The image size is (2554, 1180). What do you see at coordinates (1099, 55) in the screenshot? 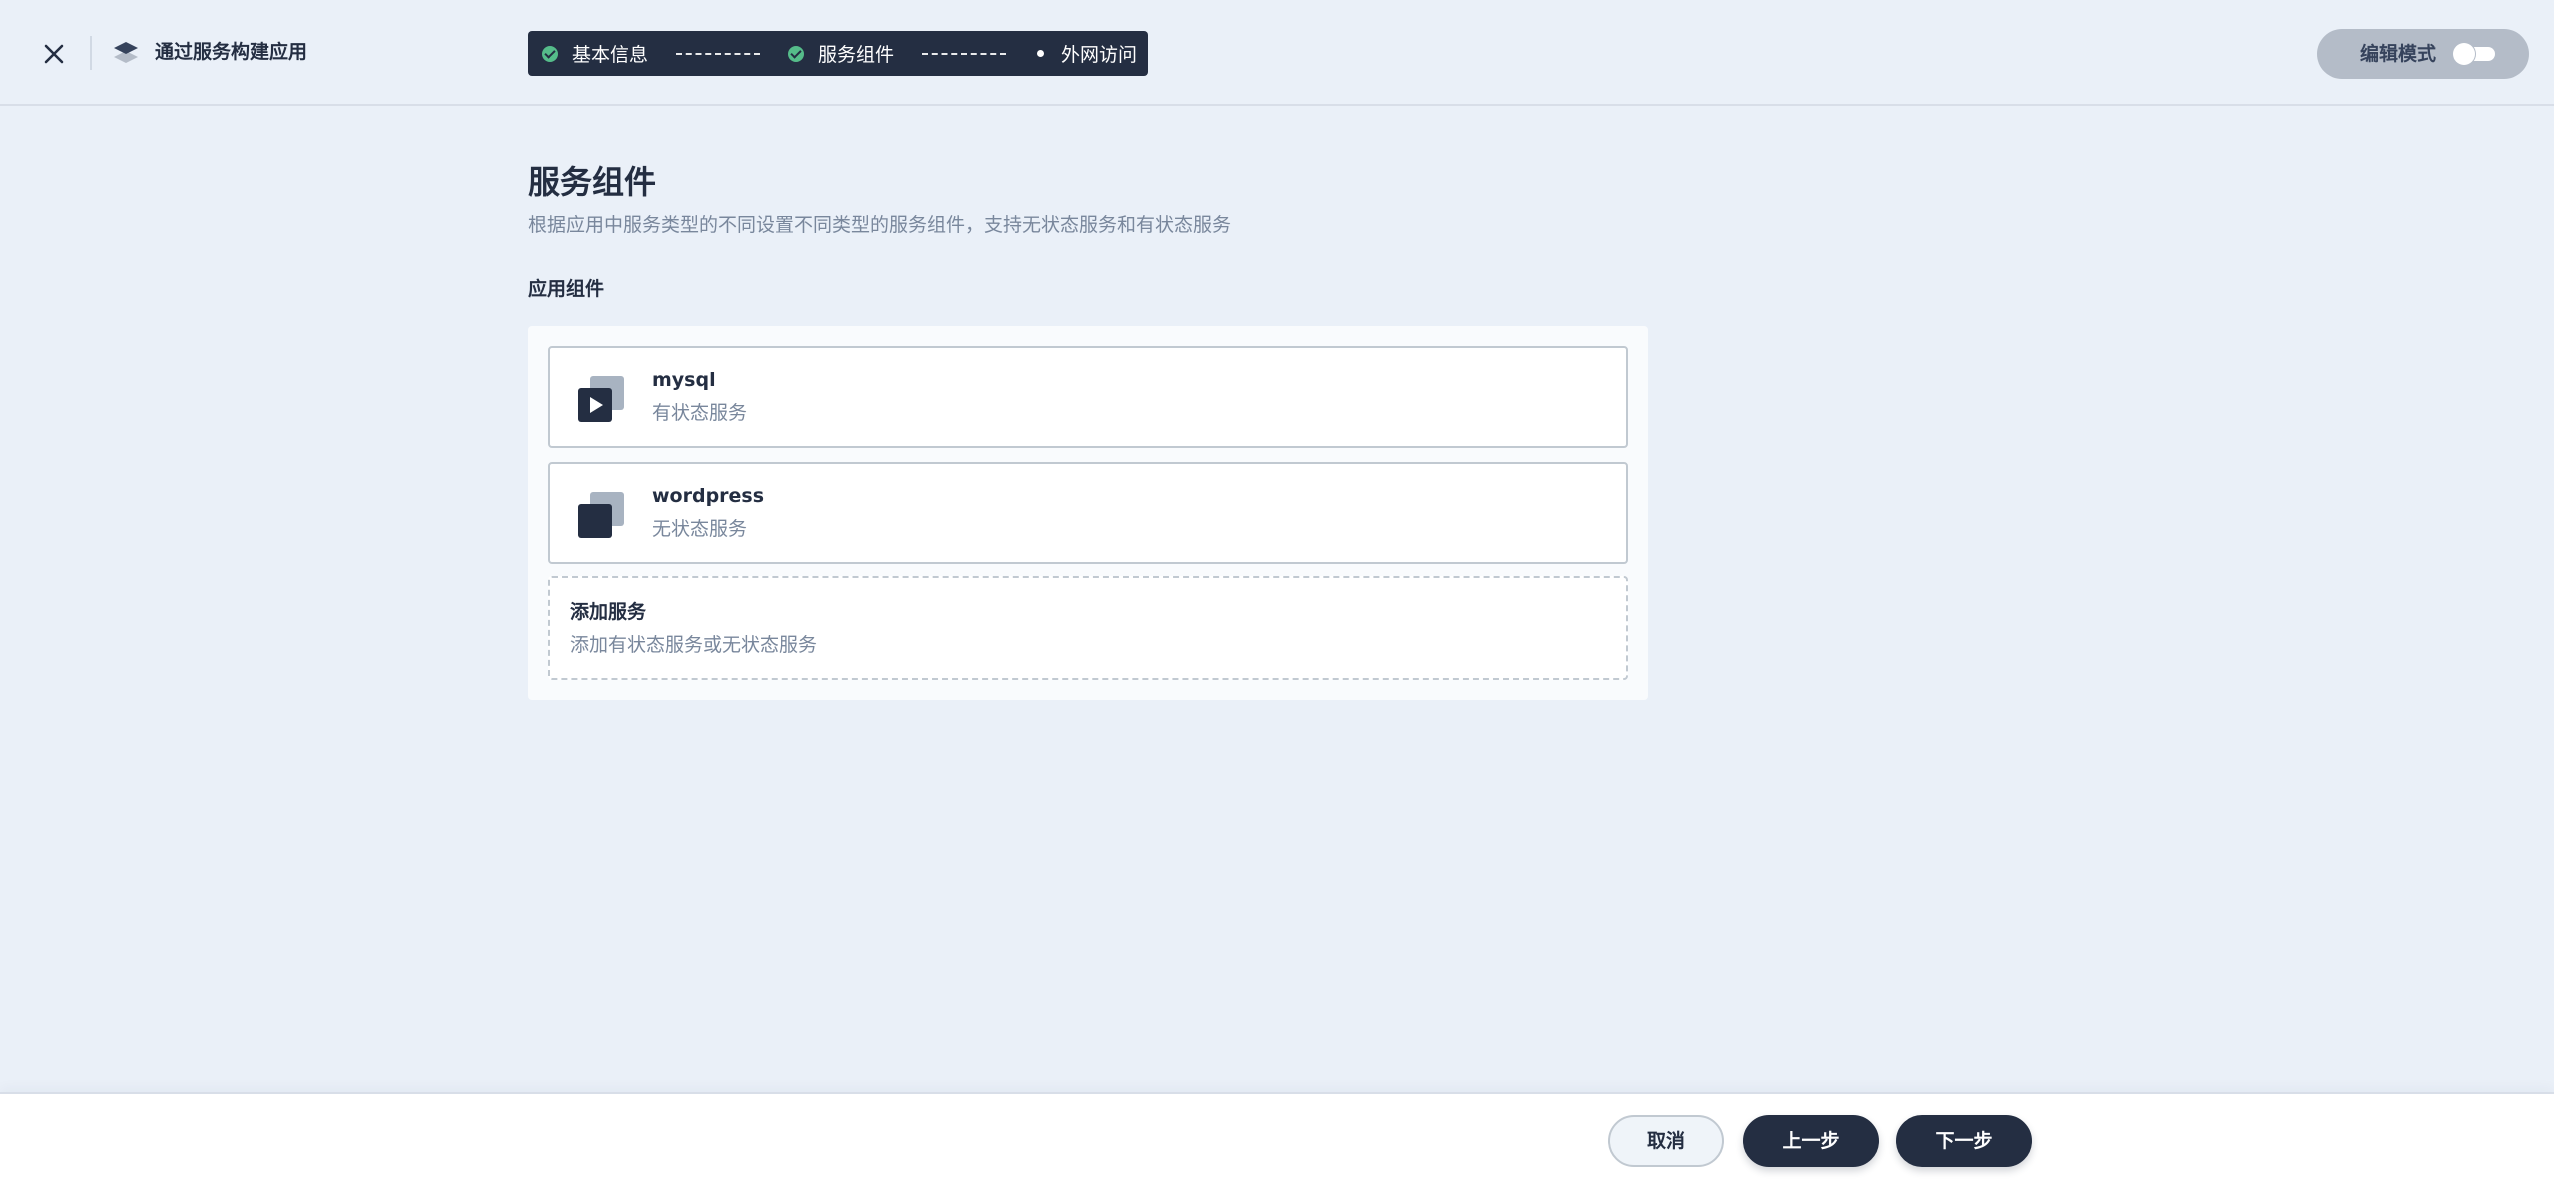
I see `step-label: 外网访问` at bounding box center [1099, 55].